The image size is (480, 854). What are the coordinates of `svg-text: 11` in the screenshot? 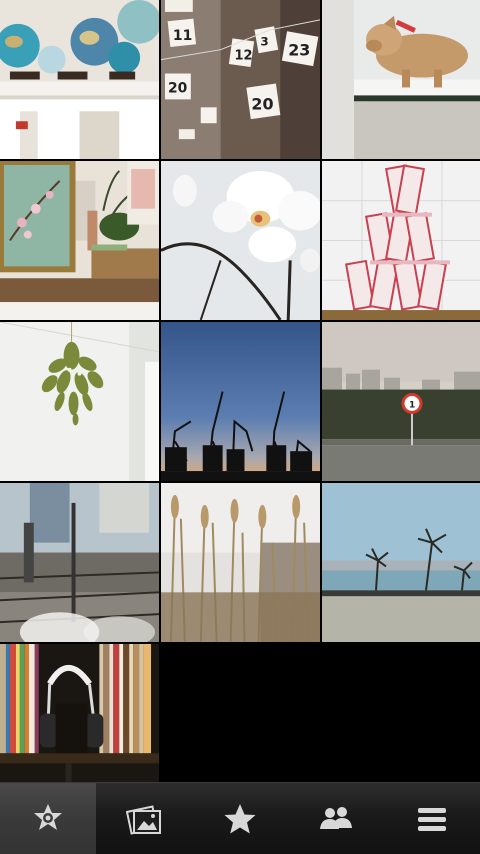 It's located at (182, 36).